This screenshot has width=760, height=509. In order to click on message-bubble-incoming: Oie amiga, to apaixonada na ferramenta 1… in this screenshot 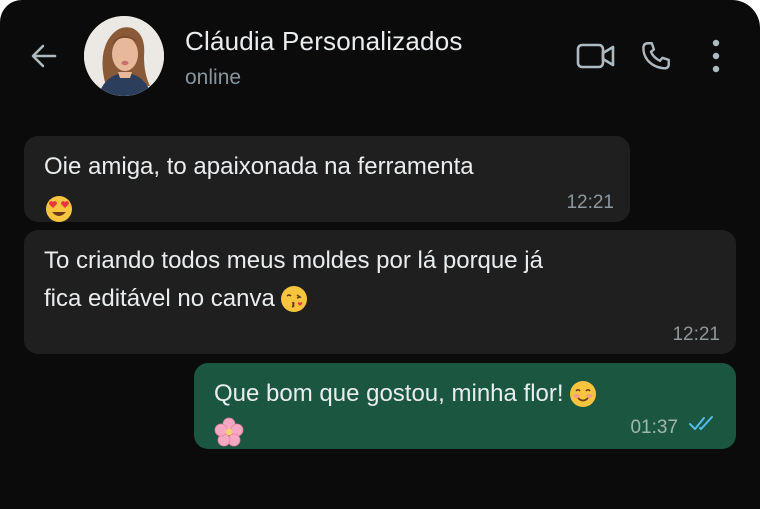, I will do `click(327, 179)`.